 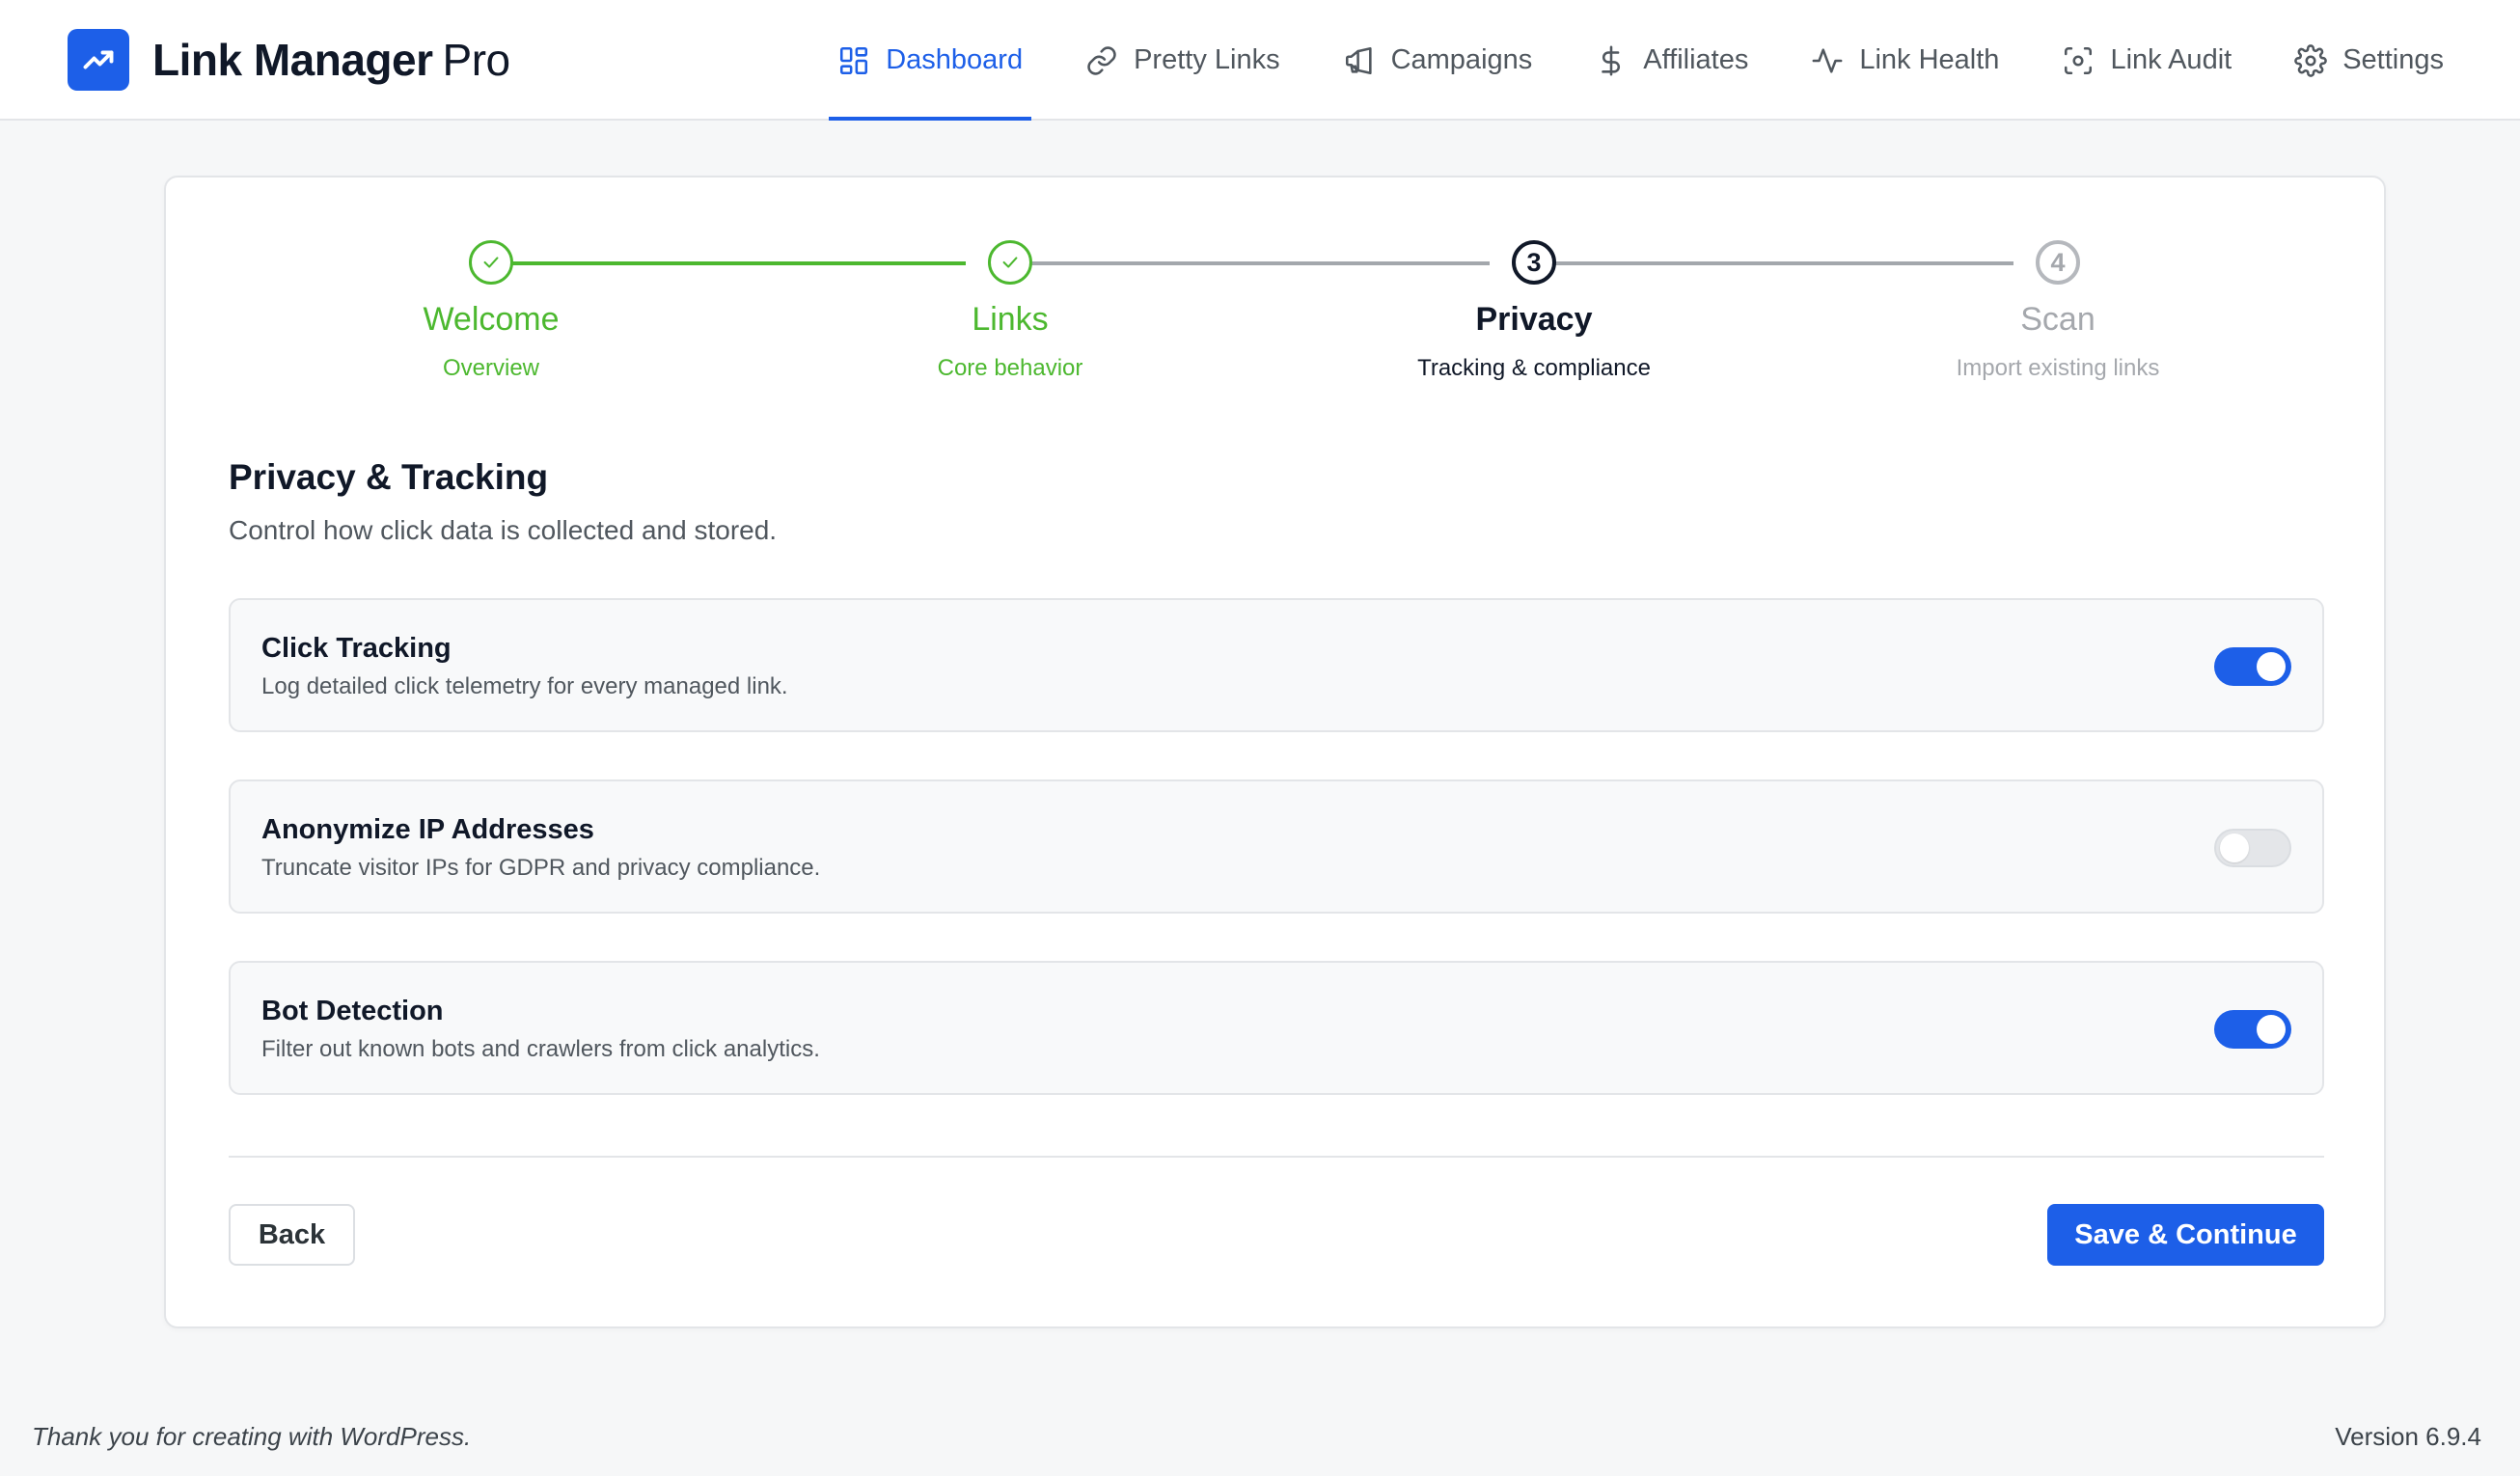 I want to click on back-button: Back, so click(x=292, y=1235).